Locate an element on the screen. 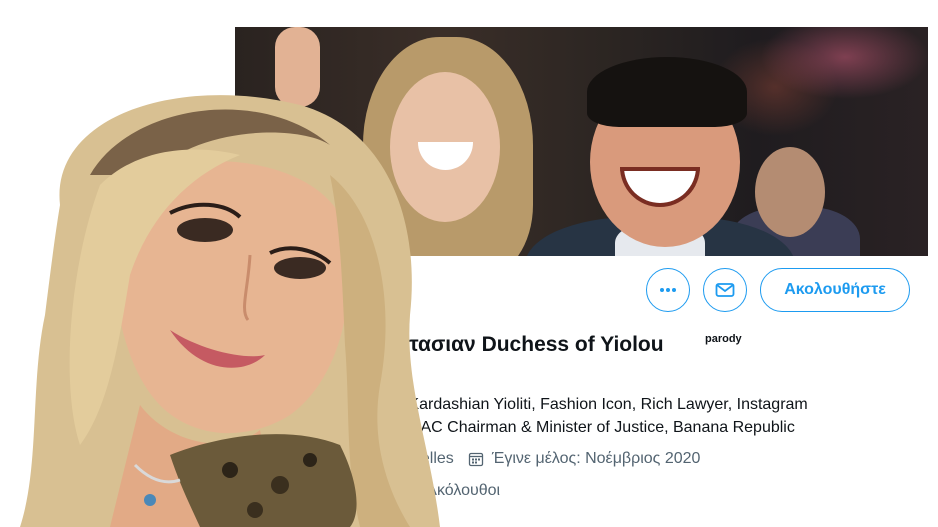  profile-joined-date: Έγινε μέλος: Νοέμβριος 2020 is located at coordinates (596, 458).